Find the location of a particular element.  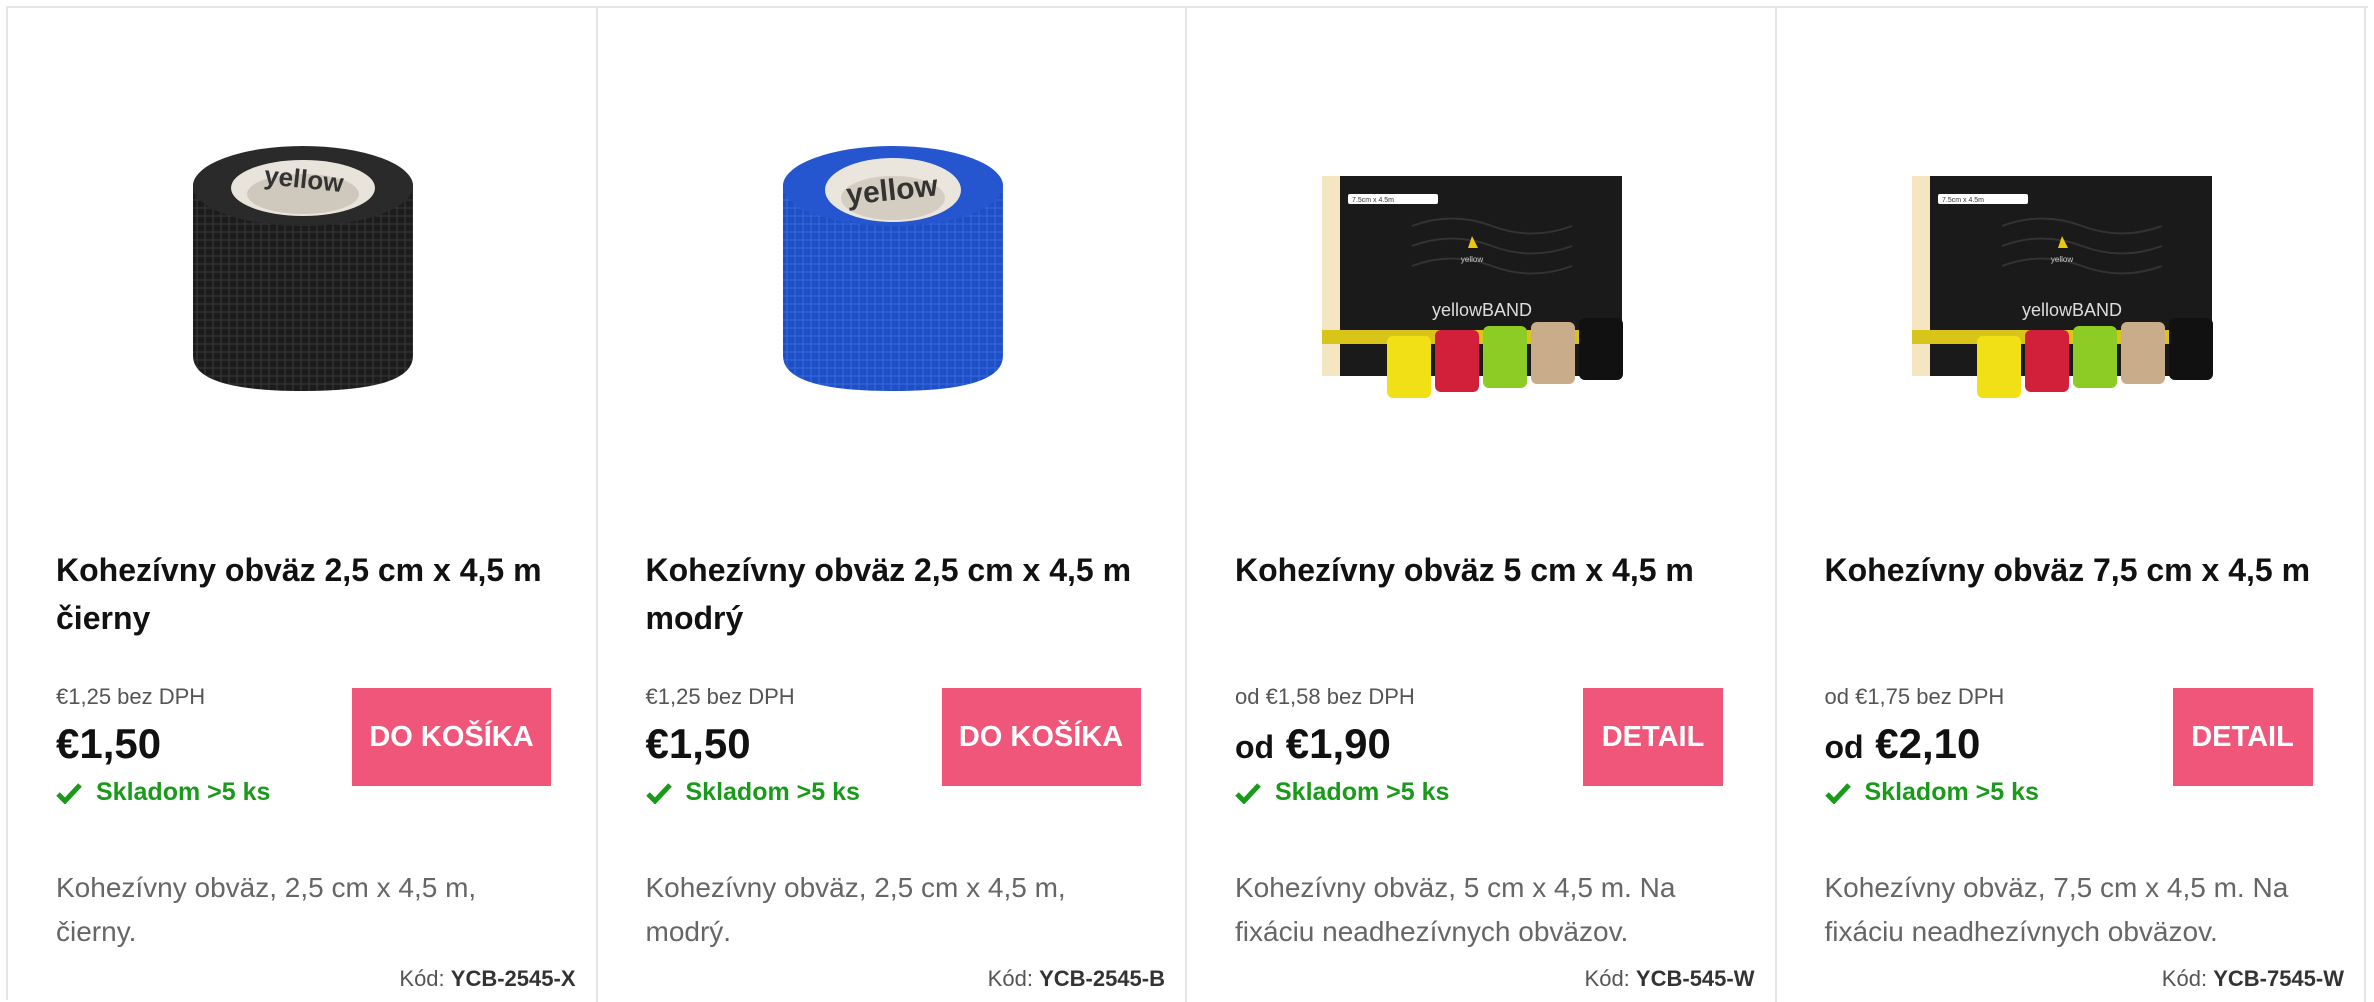

product-description: Kohezívny obväz, 2,5 cm x 4,5 m, čierny. is located at coordinates (266, 909).